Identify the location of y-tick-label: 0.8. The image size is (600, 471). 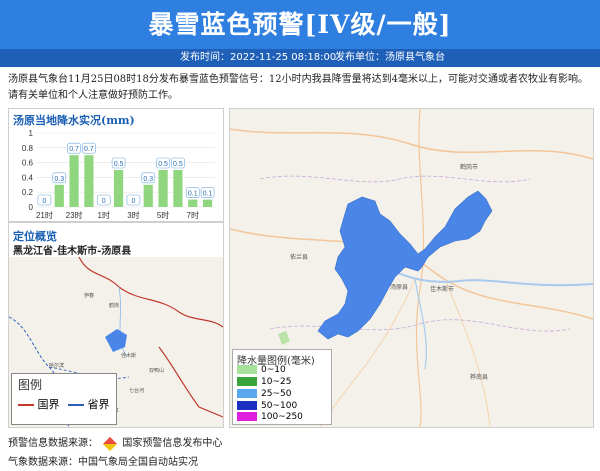
(28, 148).